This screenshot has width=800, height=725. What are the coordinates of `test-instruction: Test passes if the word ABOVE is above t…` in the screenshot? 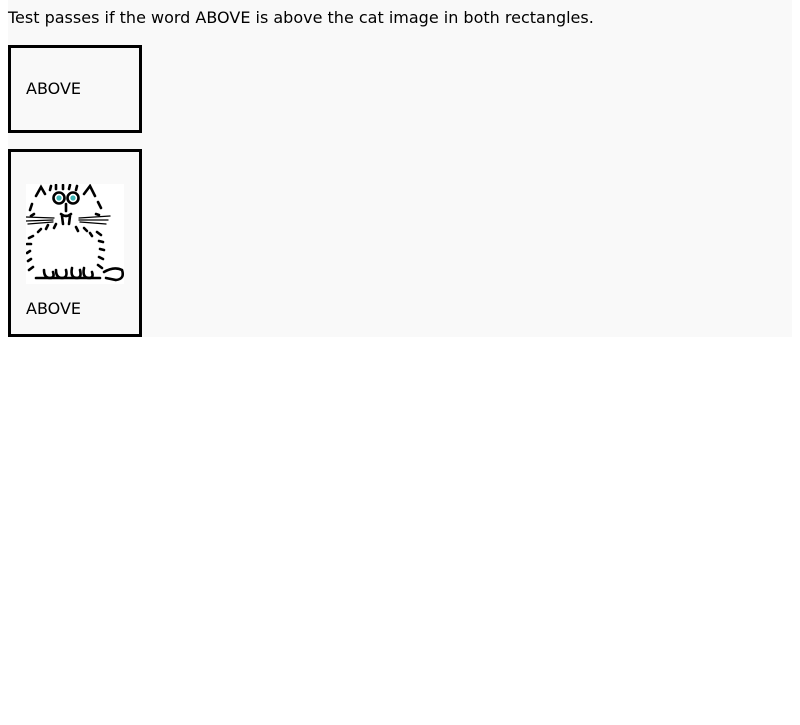 It's located at (301, 17).